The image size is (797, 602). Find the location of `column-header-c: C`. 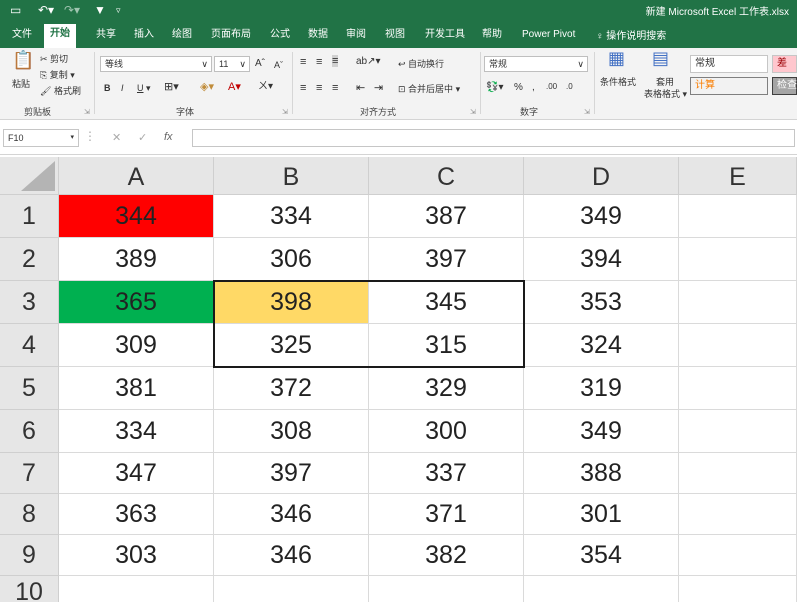

column-header-c: C is located at coordinates (446, 176).